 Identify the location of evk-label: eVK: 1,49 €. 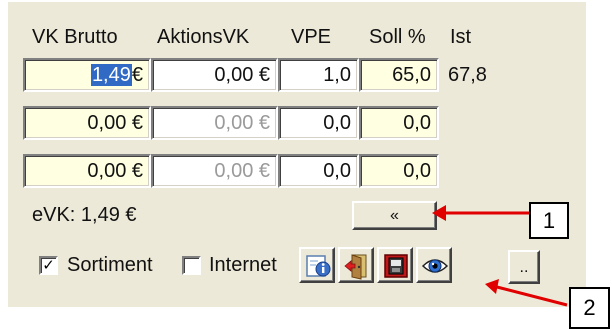
(84, 215).